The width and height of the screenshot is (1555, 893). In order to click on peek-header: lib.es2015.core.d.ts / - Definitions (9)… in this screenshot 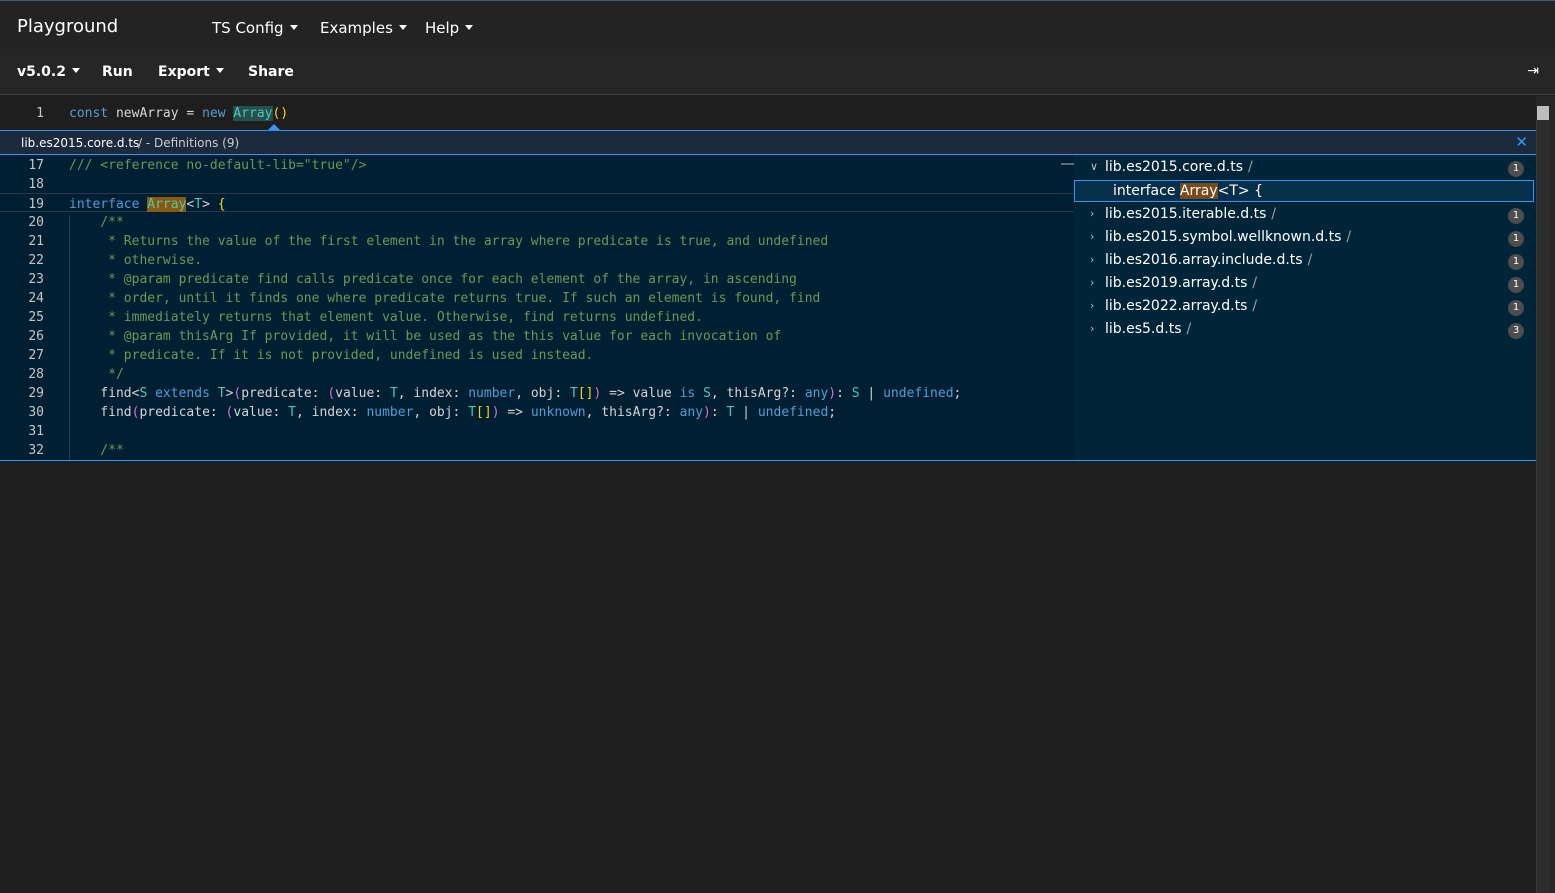, I will do `click(768, 142)`.